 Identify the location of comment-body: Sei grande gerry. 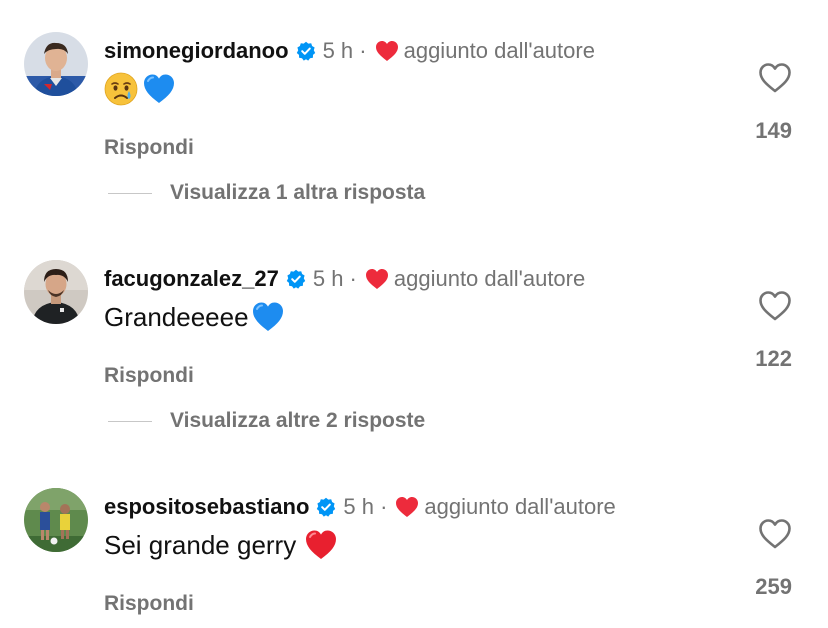
(200, 544).